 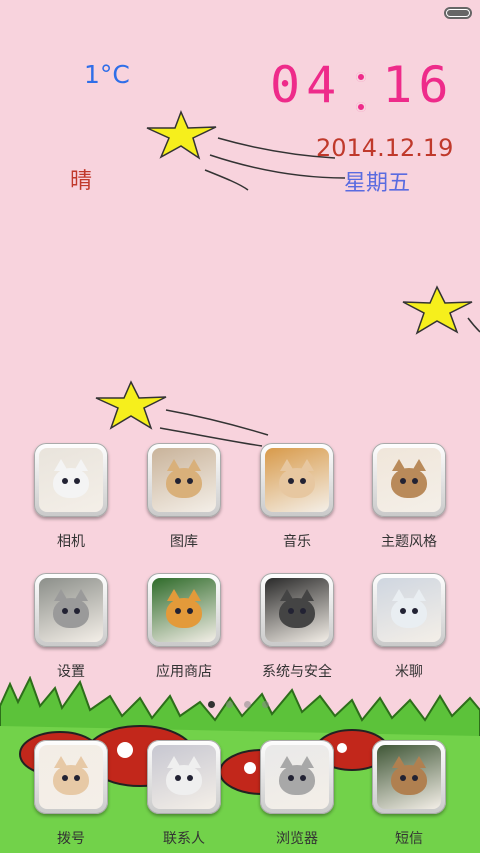 What do you see at coordinates (418, 85) in the screenshot?
I see `clock-minutes: 16` at bounding box center [418, 85].